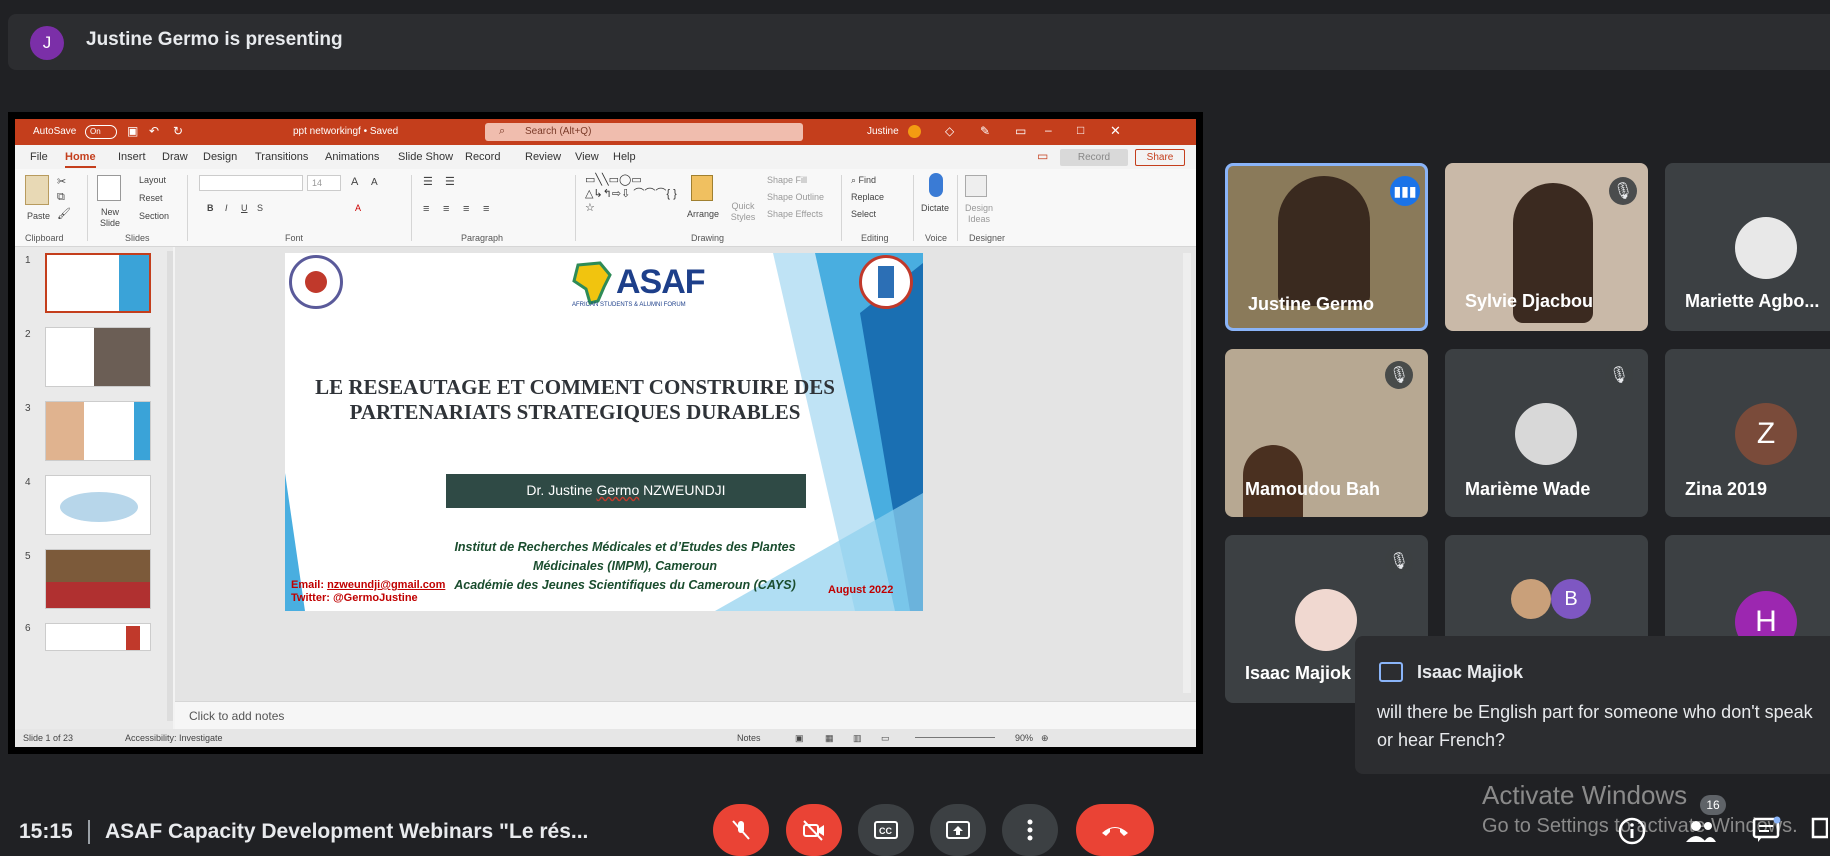  What do you see at coordinates (170, 486) in the screenshot?
I see `thumbnail-scrollbar` at bounding box center [170, 486].